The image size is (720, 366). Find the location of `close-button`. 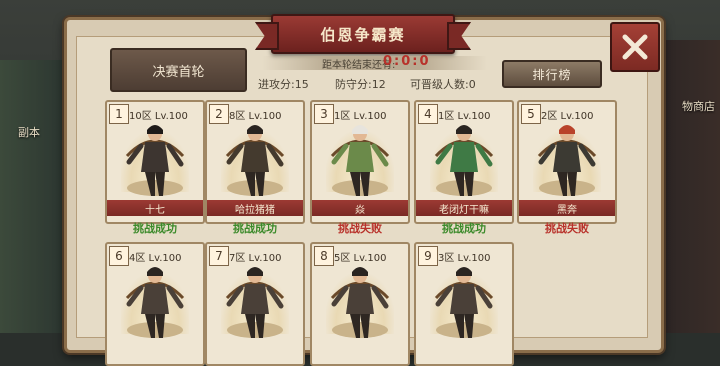

close-button is located at coordinates (635, 47).